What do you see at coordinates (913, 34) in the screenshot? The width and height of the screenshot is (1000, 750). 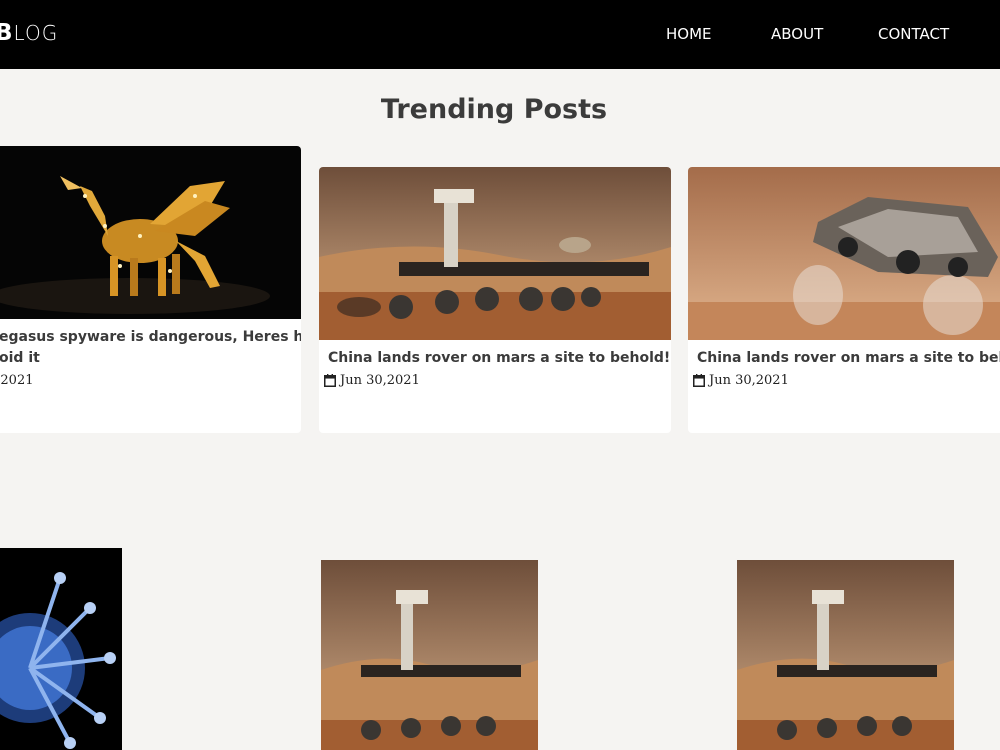 I see `nav-contact-link: CONTACT` at bounding box center [913, 34].